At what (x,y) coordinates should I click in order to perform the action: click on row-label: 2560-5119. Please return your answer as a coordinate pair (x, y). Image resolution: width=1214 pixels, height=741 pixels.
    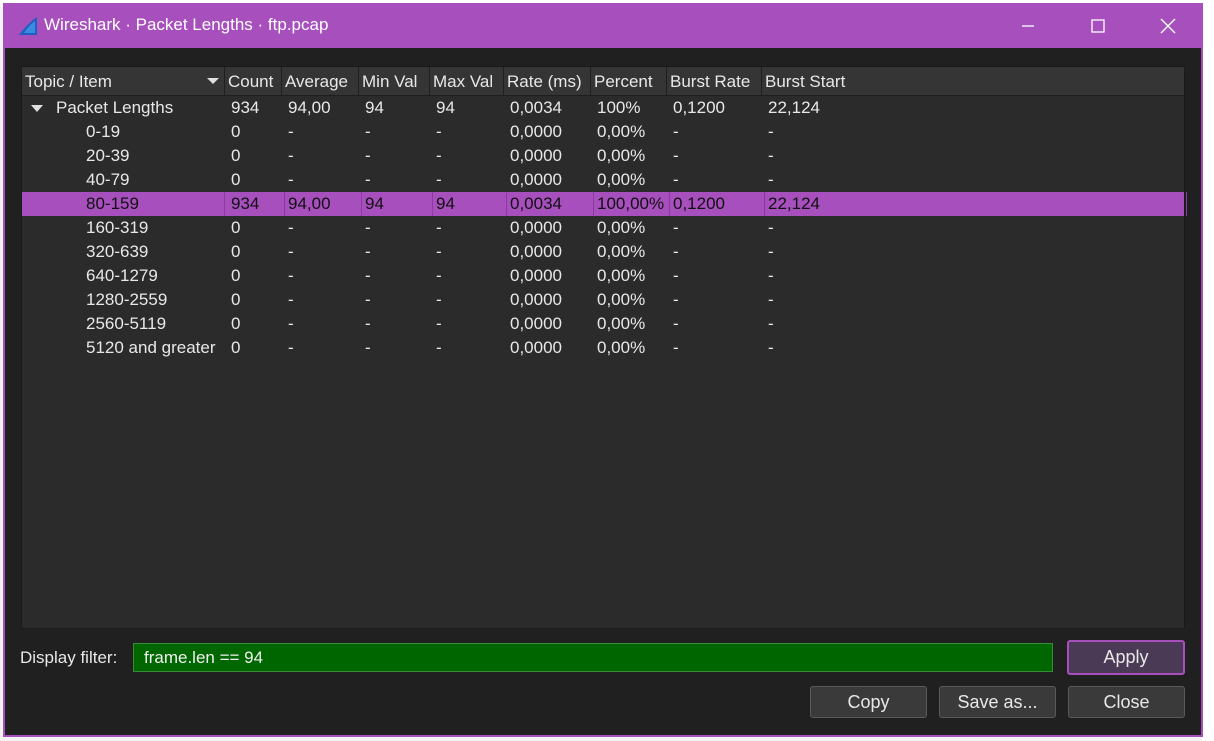
    Looking at the image, I should click on (126, 323).